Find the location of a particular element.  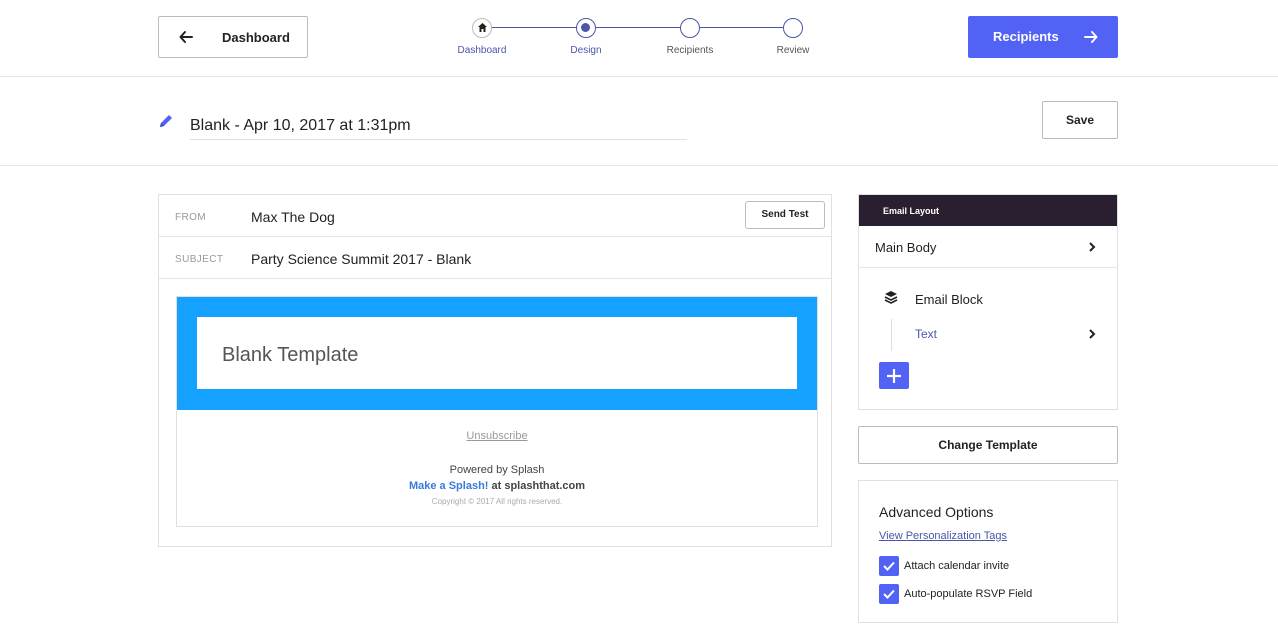

home-icon is located at coordinates (482, 27).